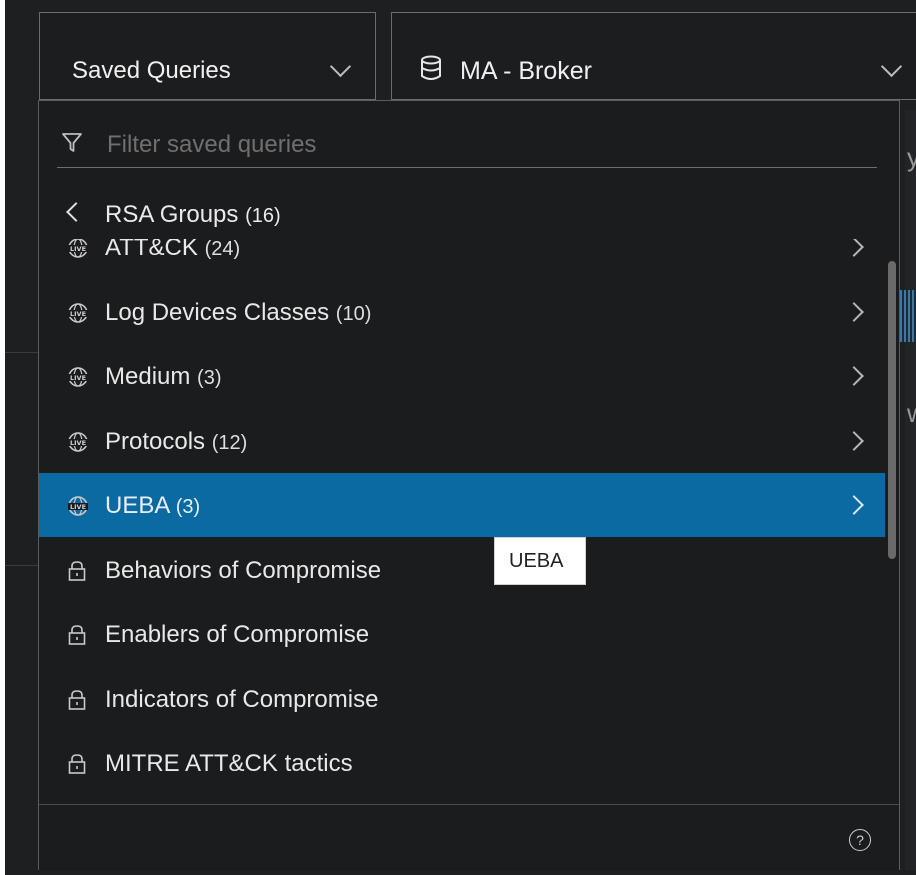 The width and height of the screenshot is (916, 875). Describe the element at coordinates (163, 376) in the screenshot. I see `list-item-label: Medium (3)` at that location.